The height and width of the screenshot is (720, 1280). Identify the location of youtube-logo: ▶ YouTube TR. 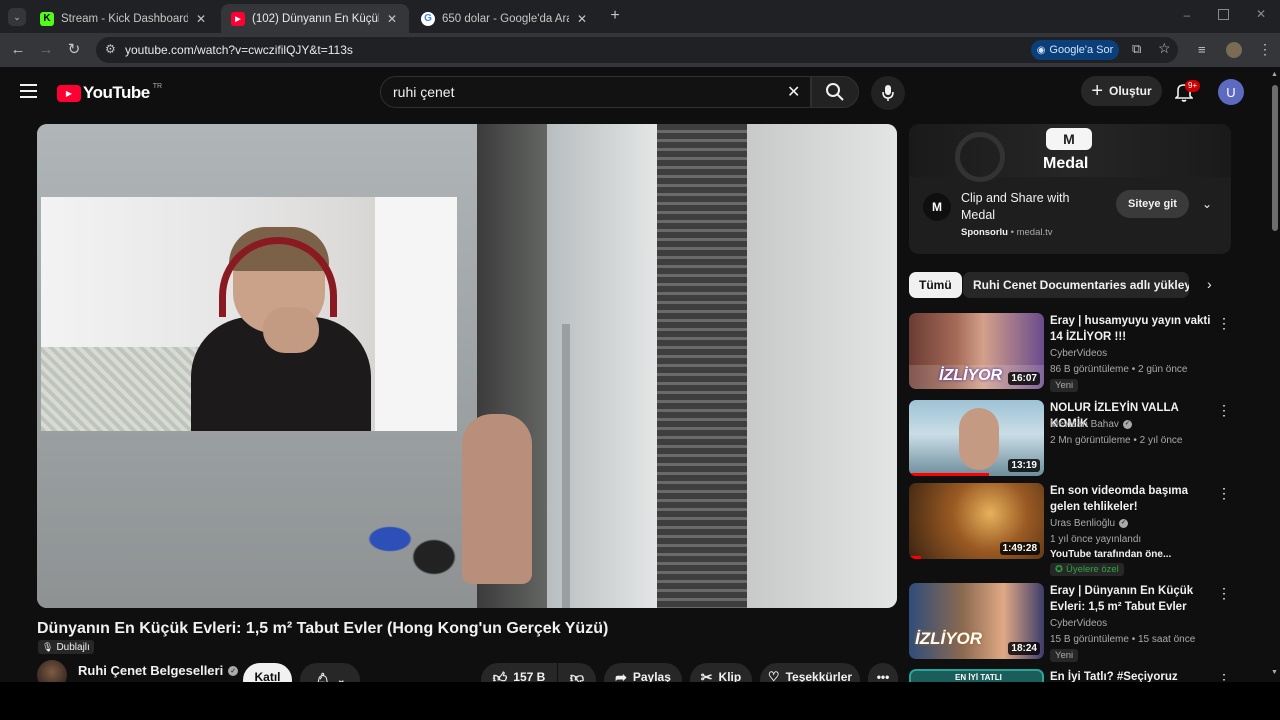
(109, 93).